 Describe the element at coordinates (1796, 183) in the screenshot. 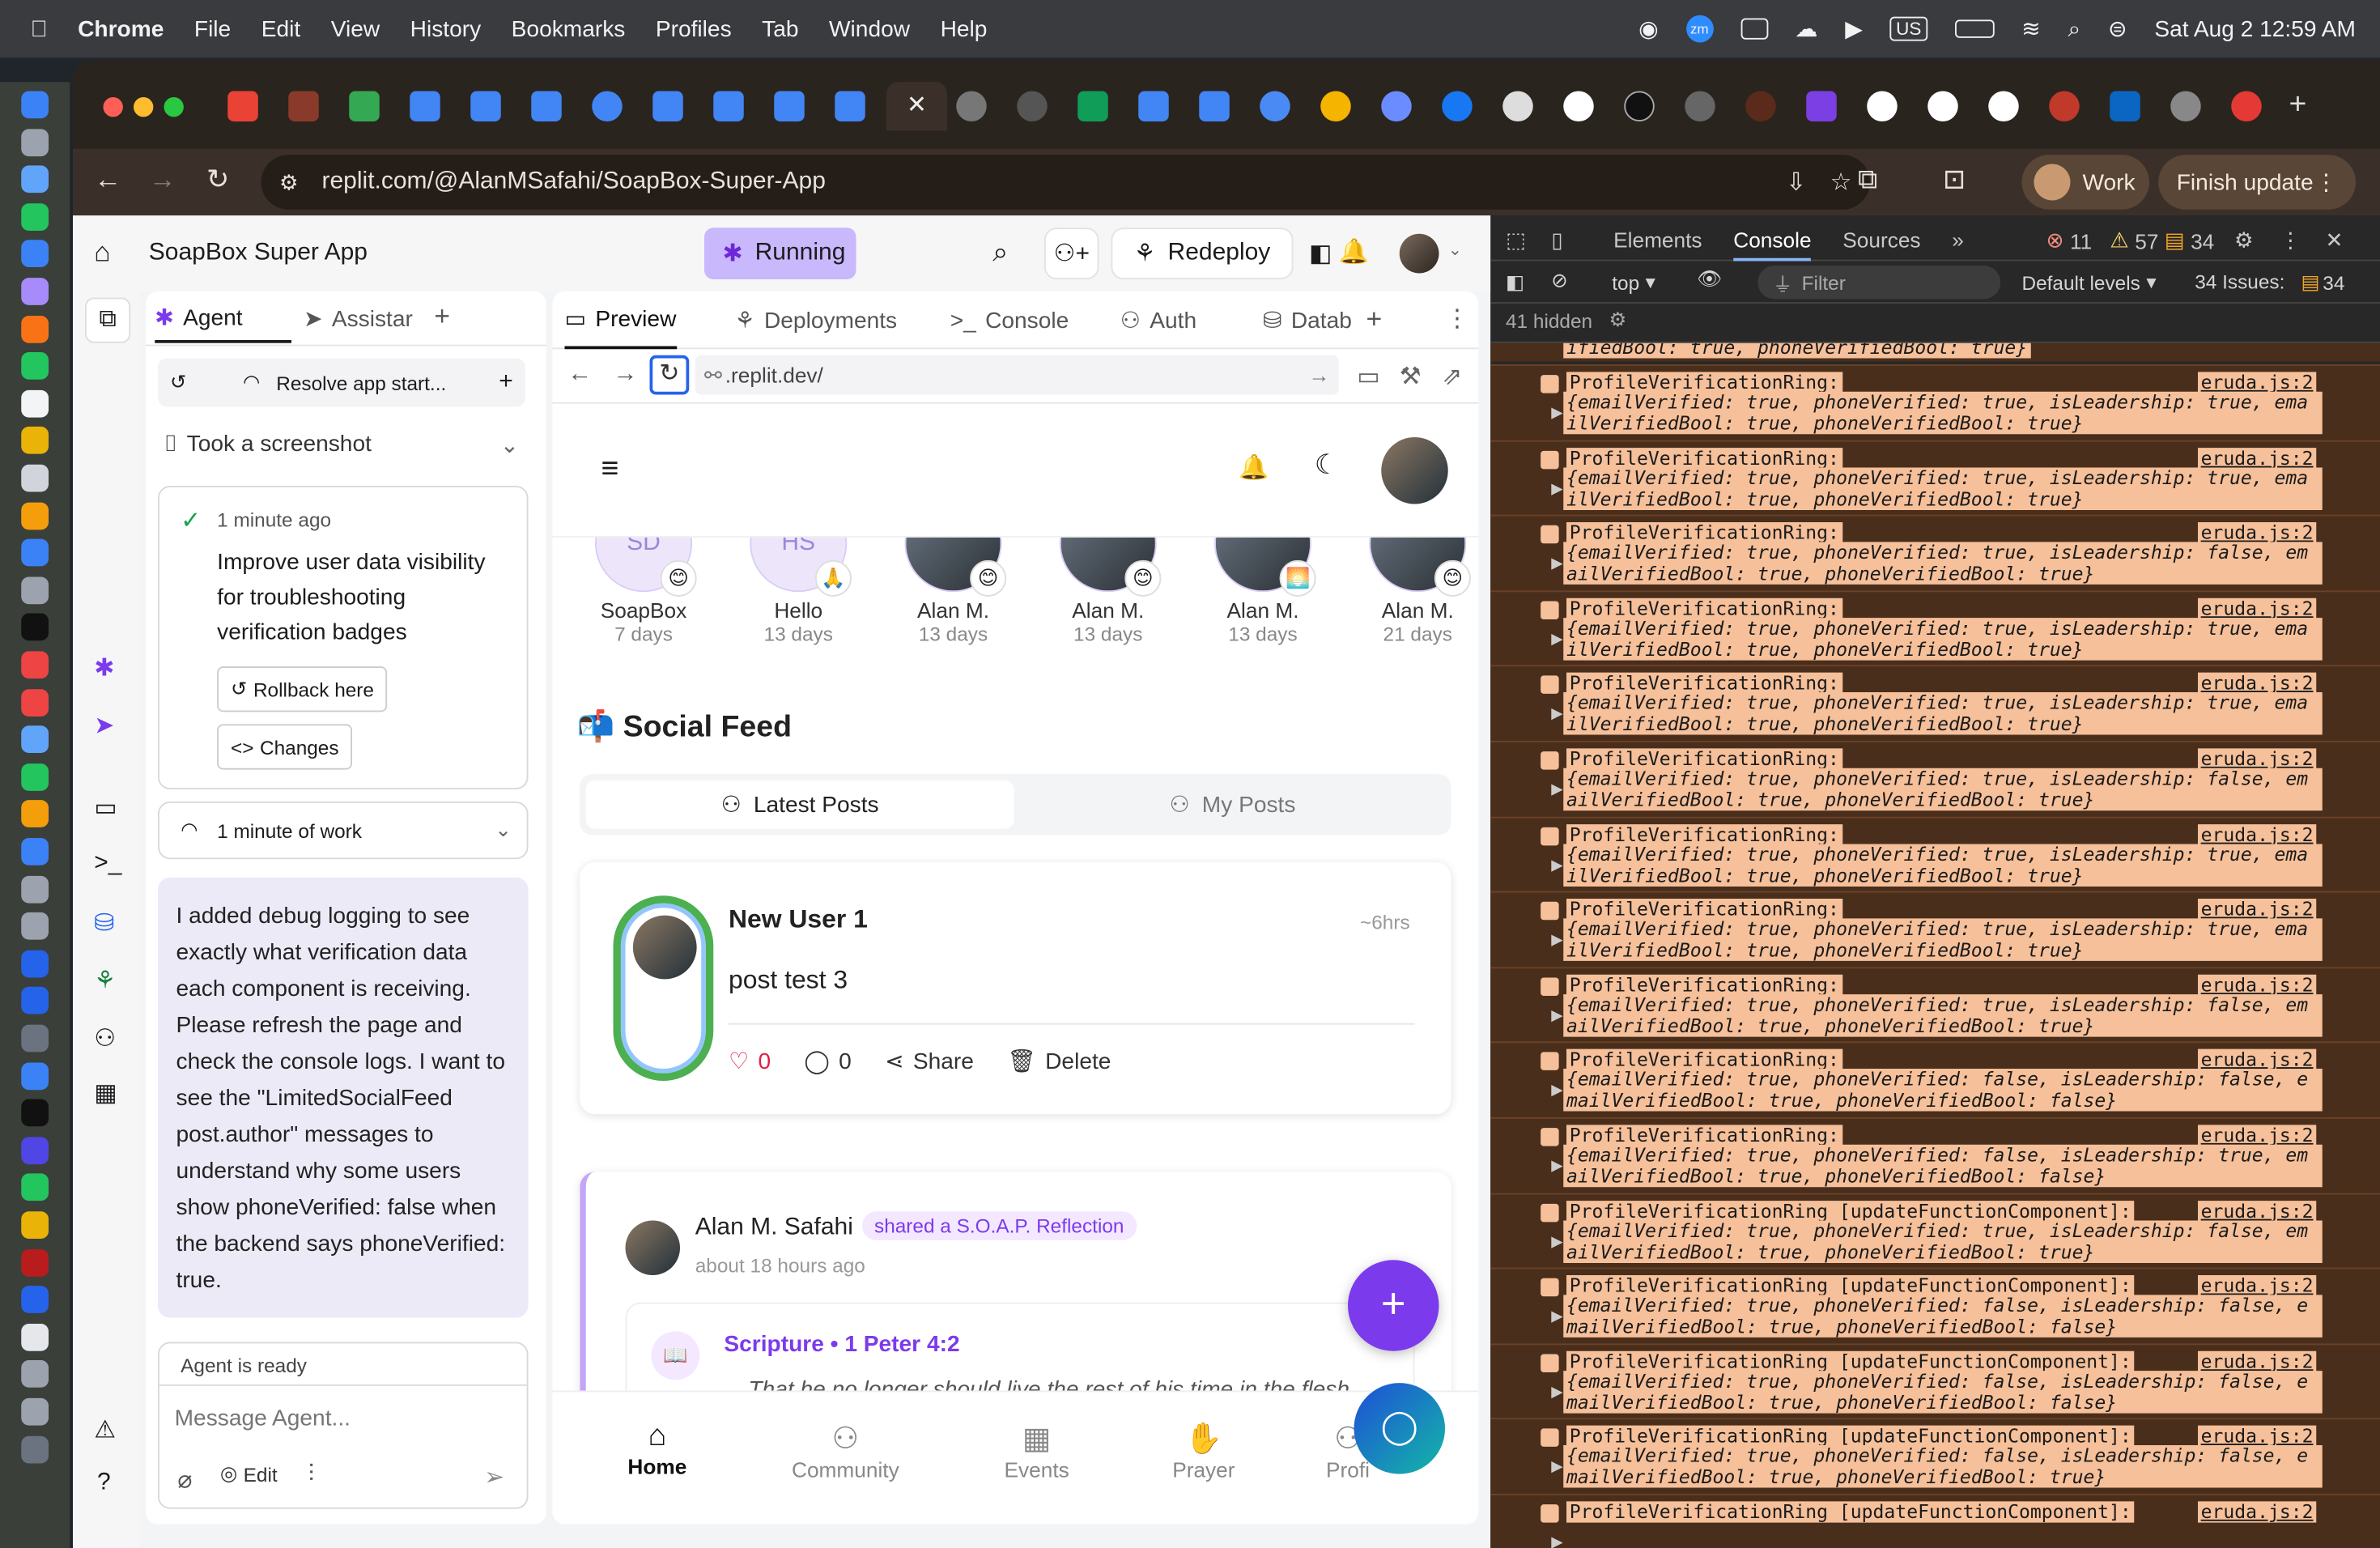

I see `install-icon: ⇩` at that location.